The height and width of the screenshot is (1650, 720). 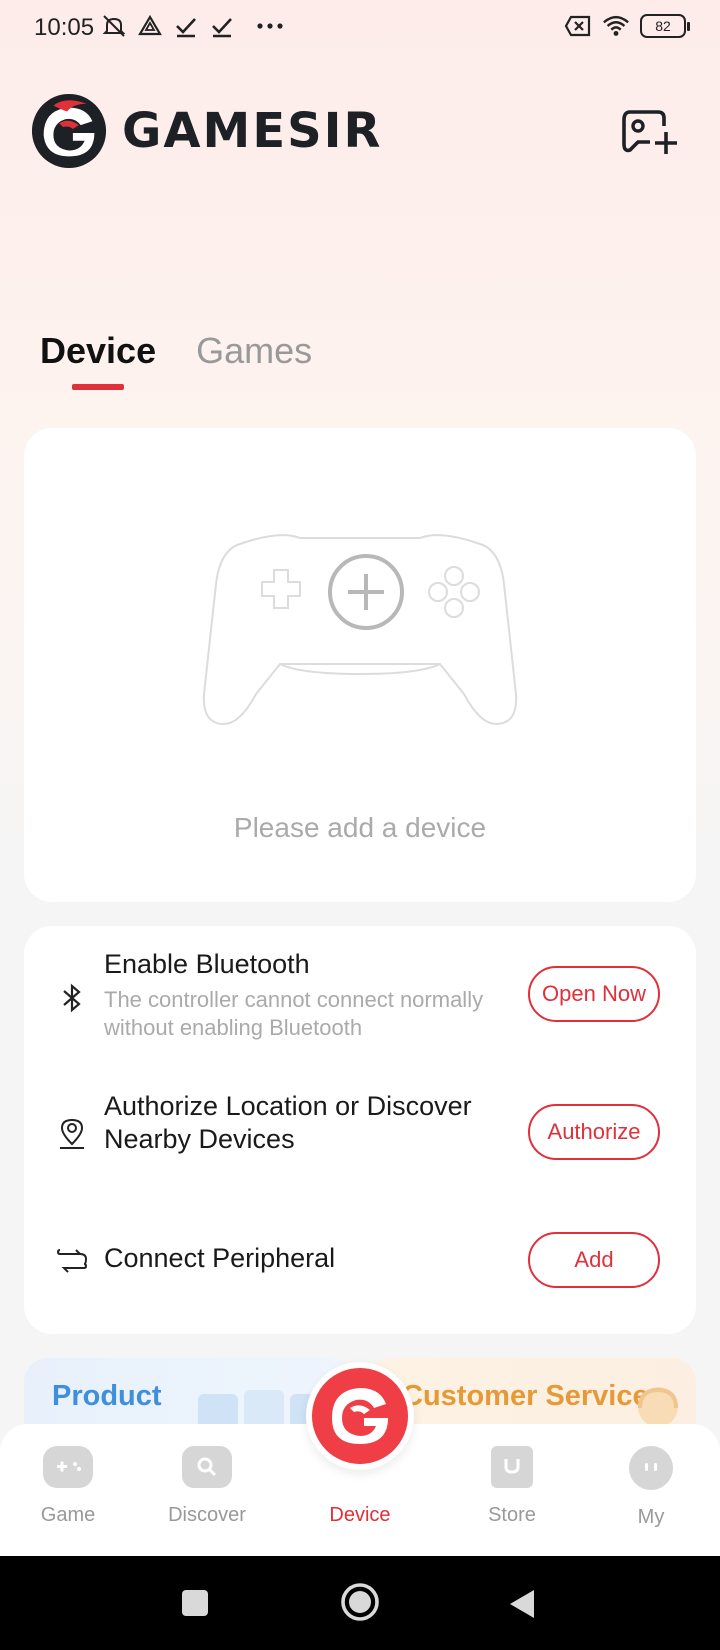 I want to click on system-nav-bar, so click(x=360, y=1603).